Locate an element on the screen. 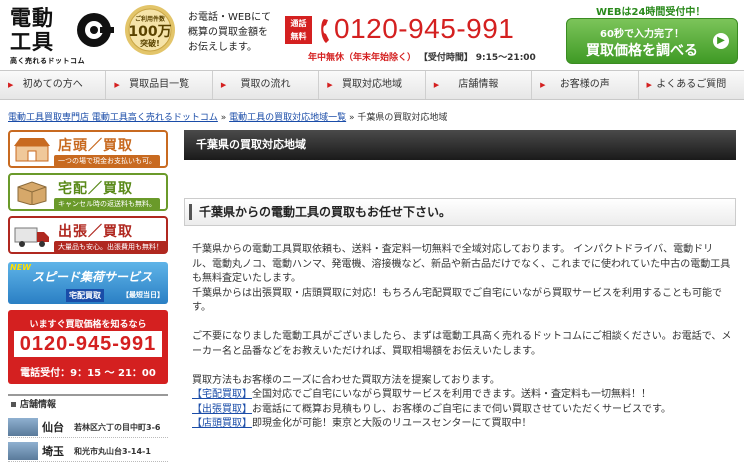 Image resolution: width=744 pixels, height=463 pixels. nav-label: よくあるご質問 is located at coordinates (691, 84).